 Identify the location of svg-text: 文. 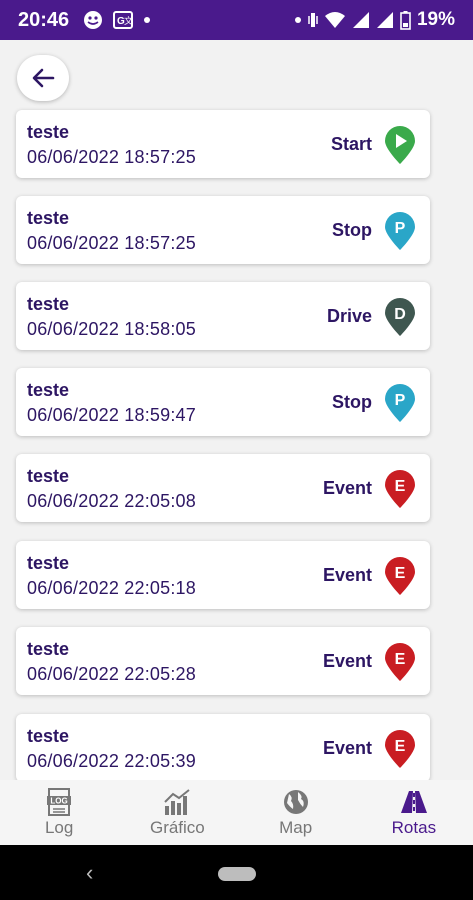
(128, 21).